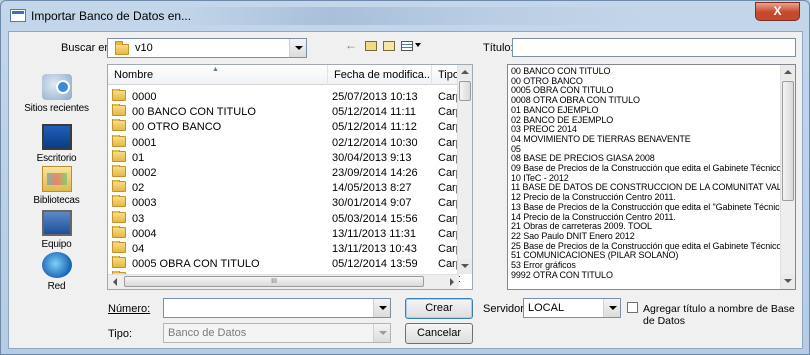  What do you see at coordinates (138, 188) in the screenshot?
I see `file-name: 02` at bounding box center [138, 188].